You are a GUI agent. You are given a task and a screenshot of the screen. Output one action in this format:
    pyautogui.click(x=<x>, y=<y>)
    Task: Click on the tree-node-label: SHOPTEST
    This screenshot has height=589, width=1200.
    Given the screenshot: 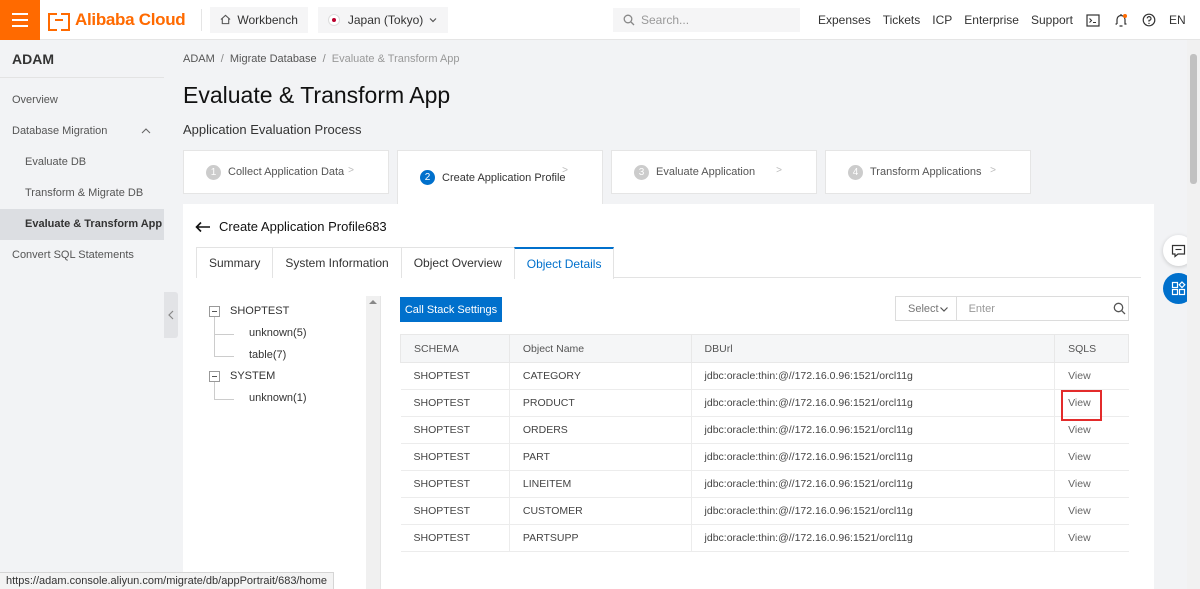 What is the action you would take?
    pyautogui.click(x=260, y=311)
    